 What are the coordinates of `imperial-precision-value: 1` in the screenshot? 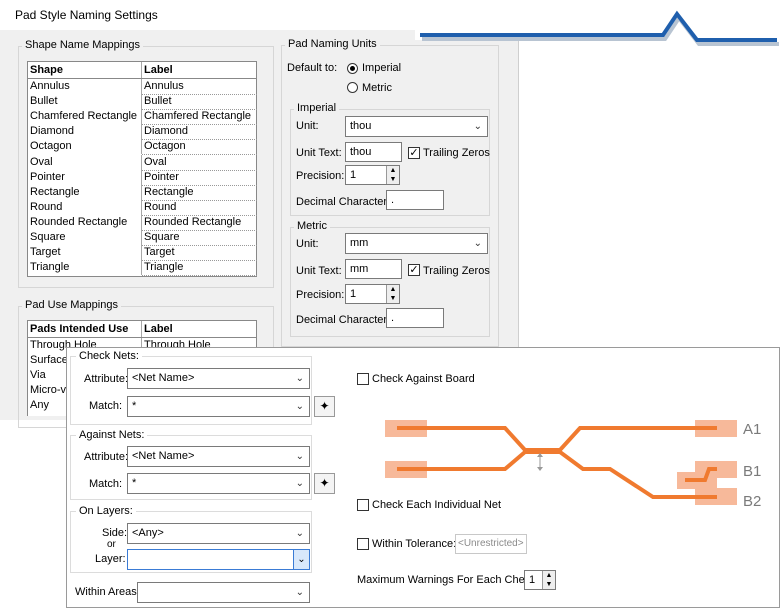 It's located at (353, 175).